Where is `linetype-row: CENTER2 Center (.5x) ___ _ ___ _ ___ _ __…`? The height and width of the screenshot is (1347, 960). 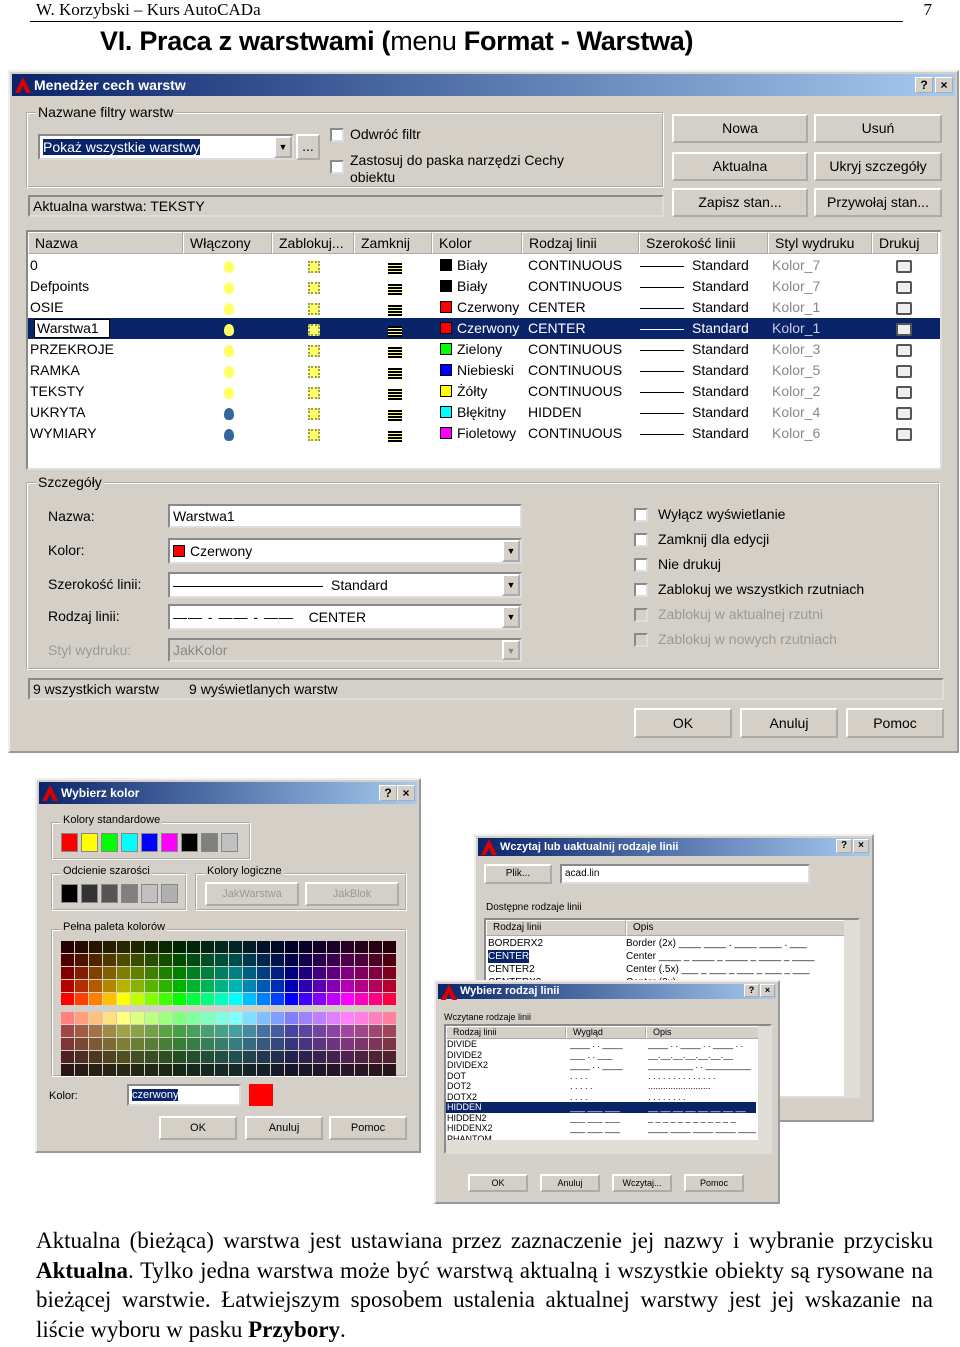 linetype-row: CENTER2 Center (.5x) ___ _ ___ _ ___ _ __… is located at coordinates (672, 969).